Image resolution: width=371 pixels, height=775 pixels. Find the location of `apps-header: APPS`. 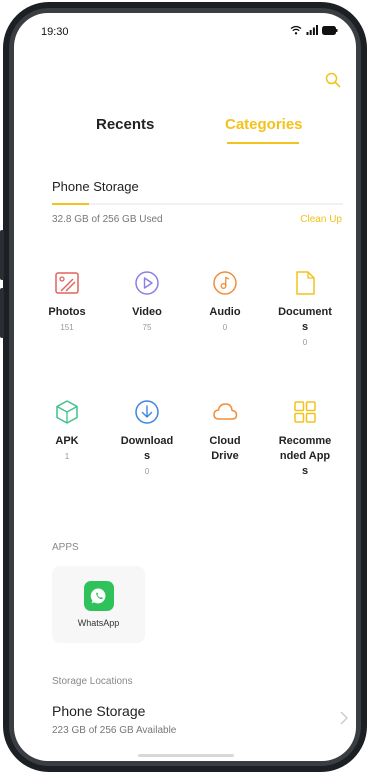

apps-header: APPS is located at coordinates (65, 547).